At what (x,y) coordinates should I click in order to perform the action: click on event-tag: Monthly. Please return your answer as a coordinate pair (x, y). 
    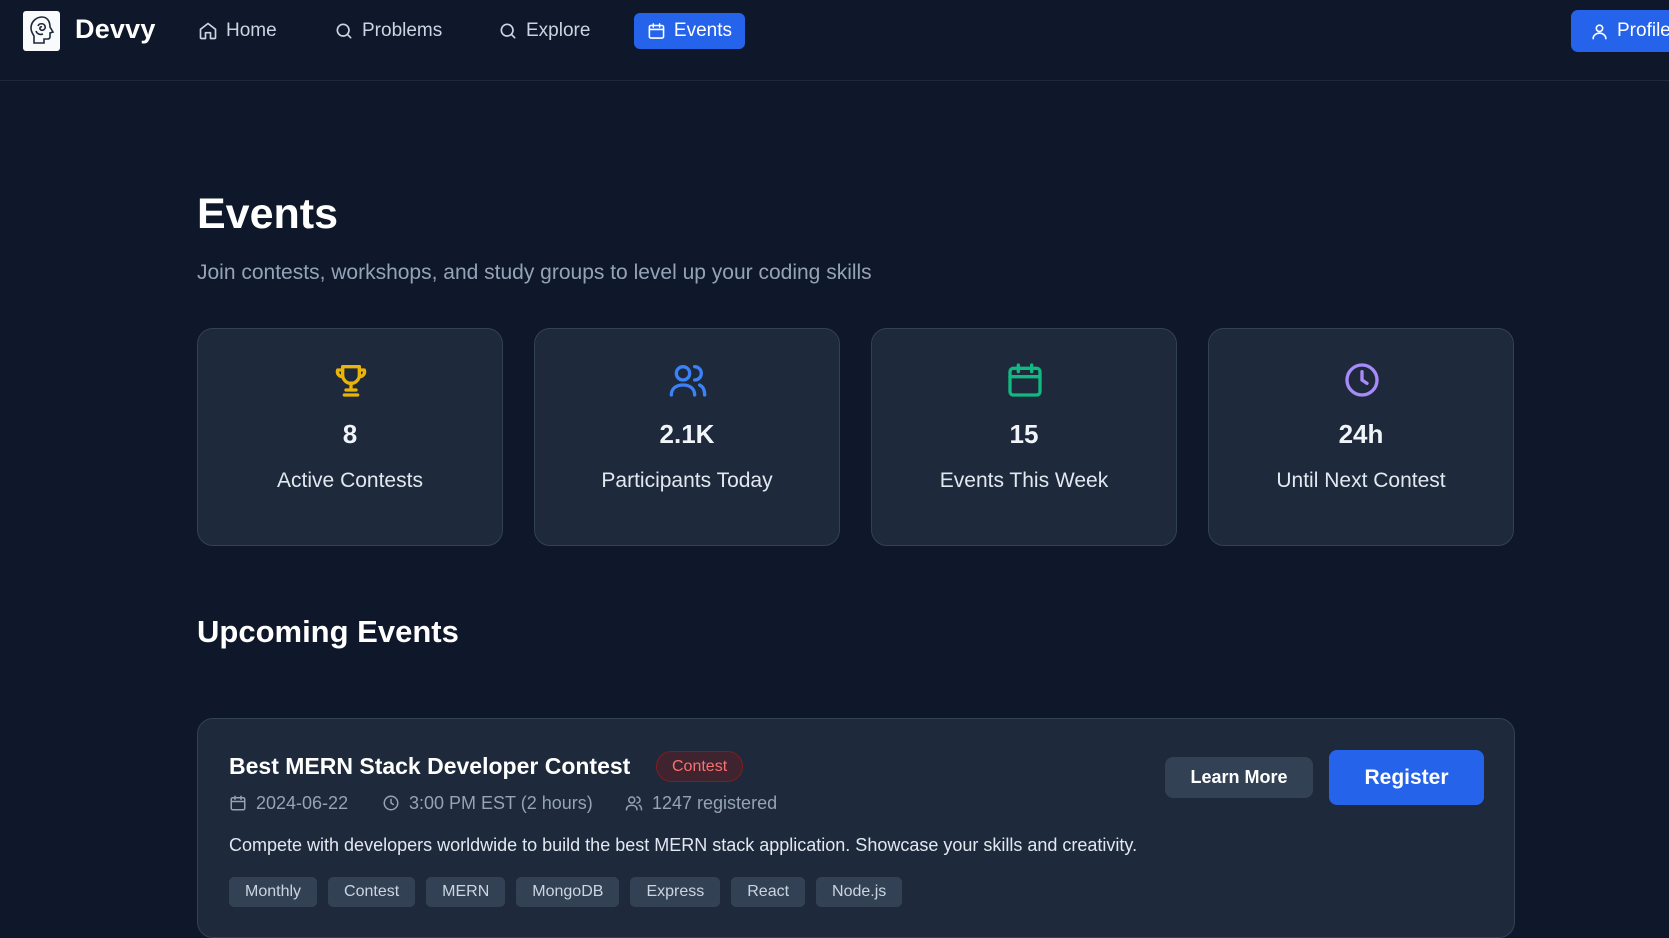
    Looking at the image, I should click on (273, 892).